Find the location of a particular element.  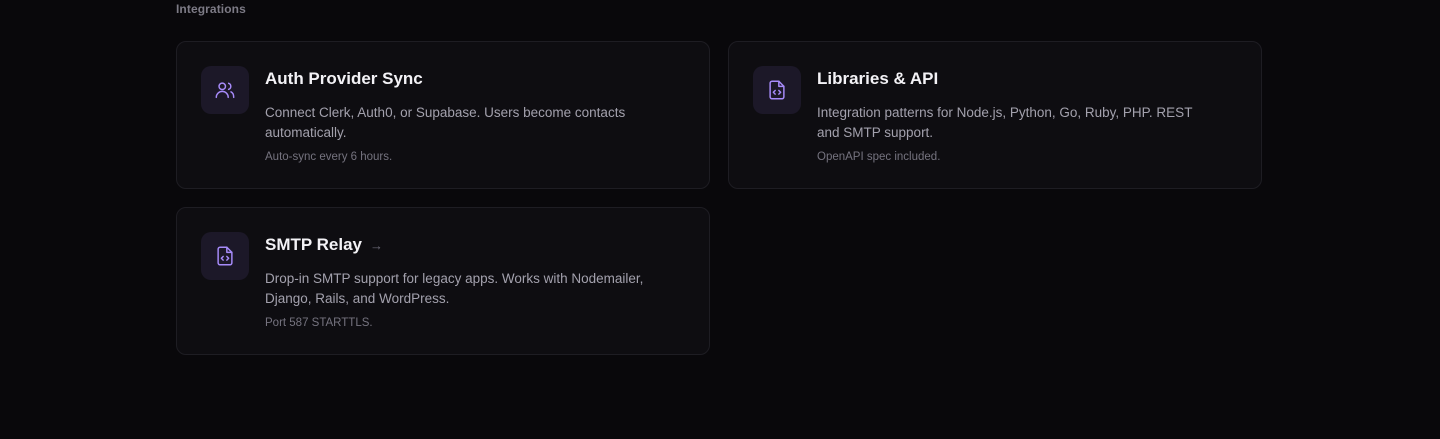

card-title-text: Libraries & API is located at coordinates (878, 78).